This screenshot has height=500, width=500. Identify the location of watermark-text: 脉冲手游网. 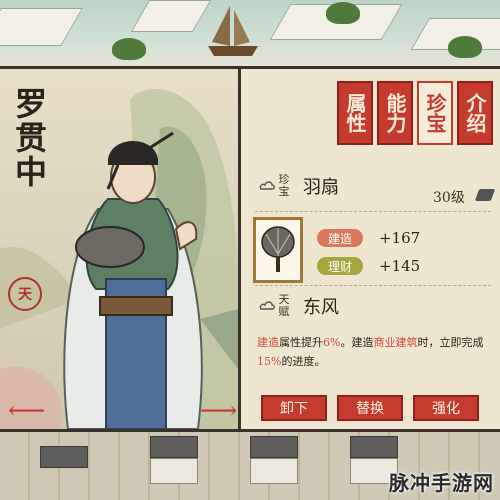
(441, 483).